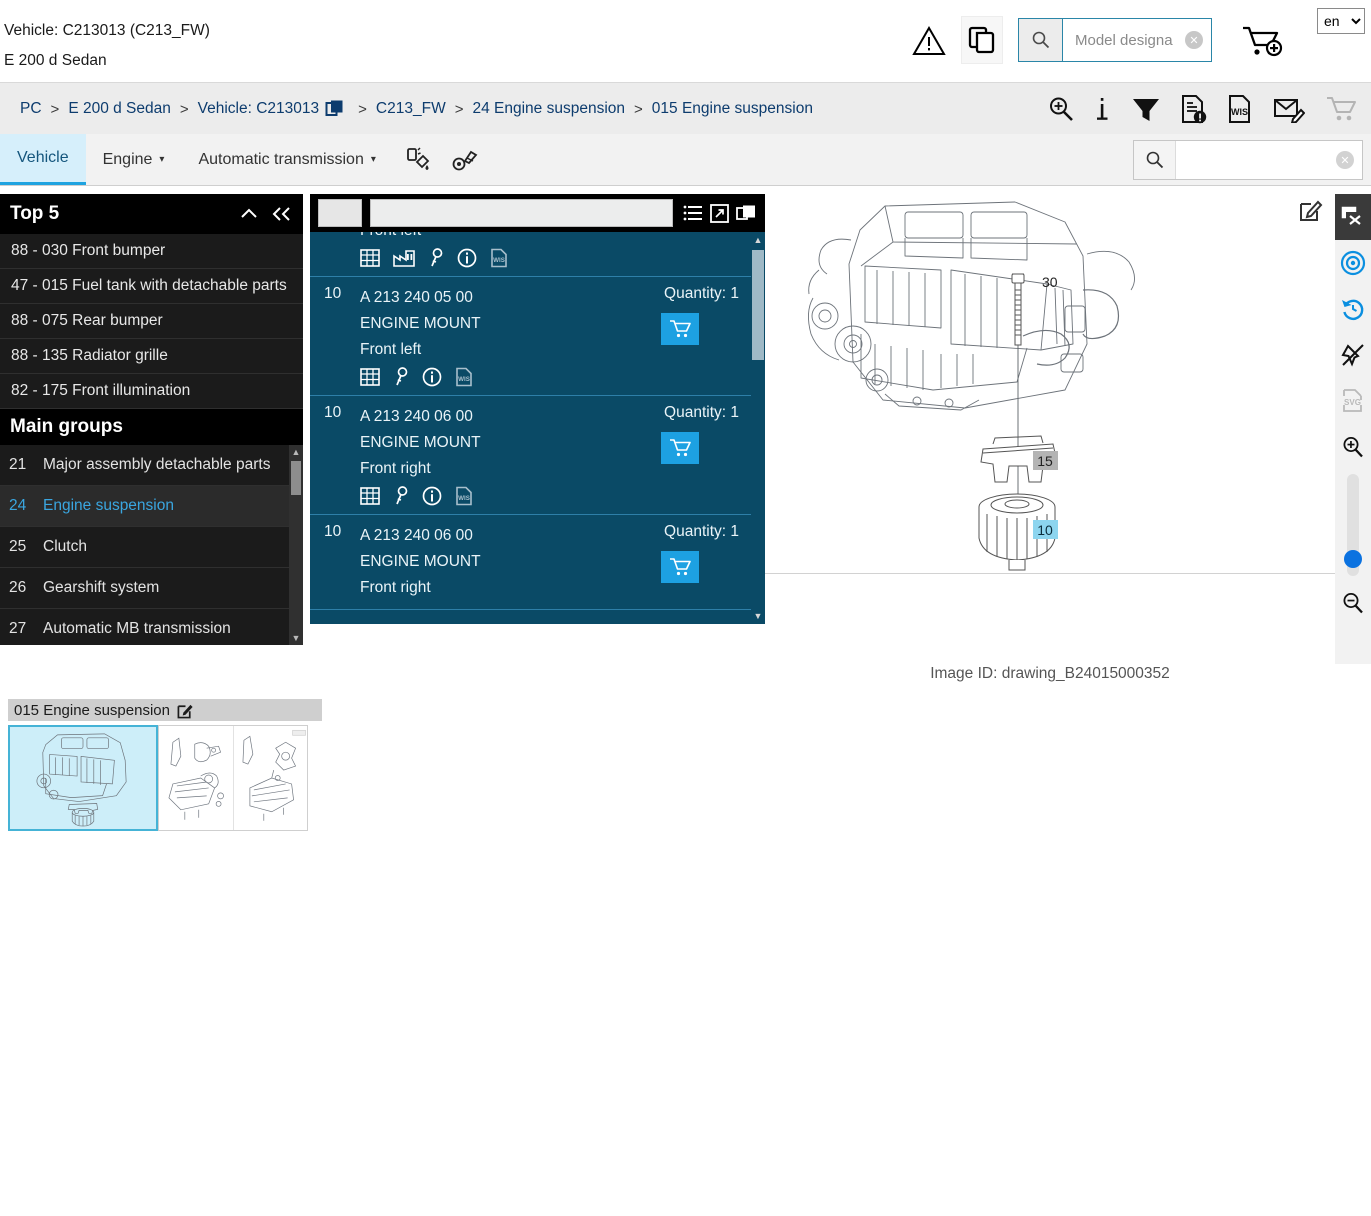 The height and width of the screenshot is (1216, 1371). I want to click on document-alert-icon, so click(1194, 109).